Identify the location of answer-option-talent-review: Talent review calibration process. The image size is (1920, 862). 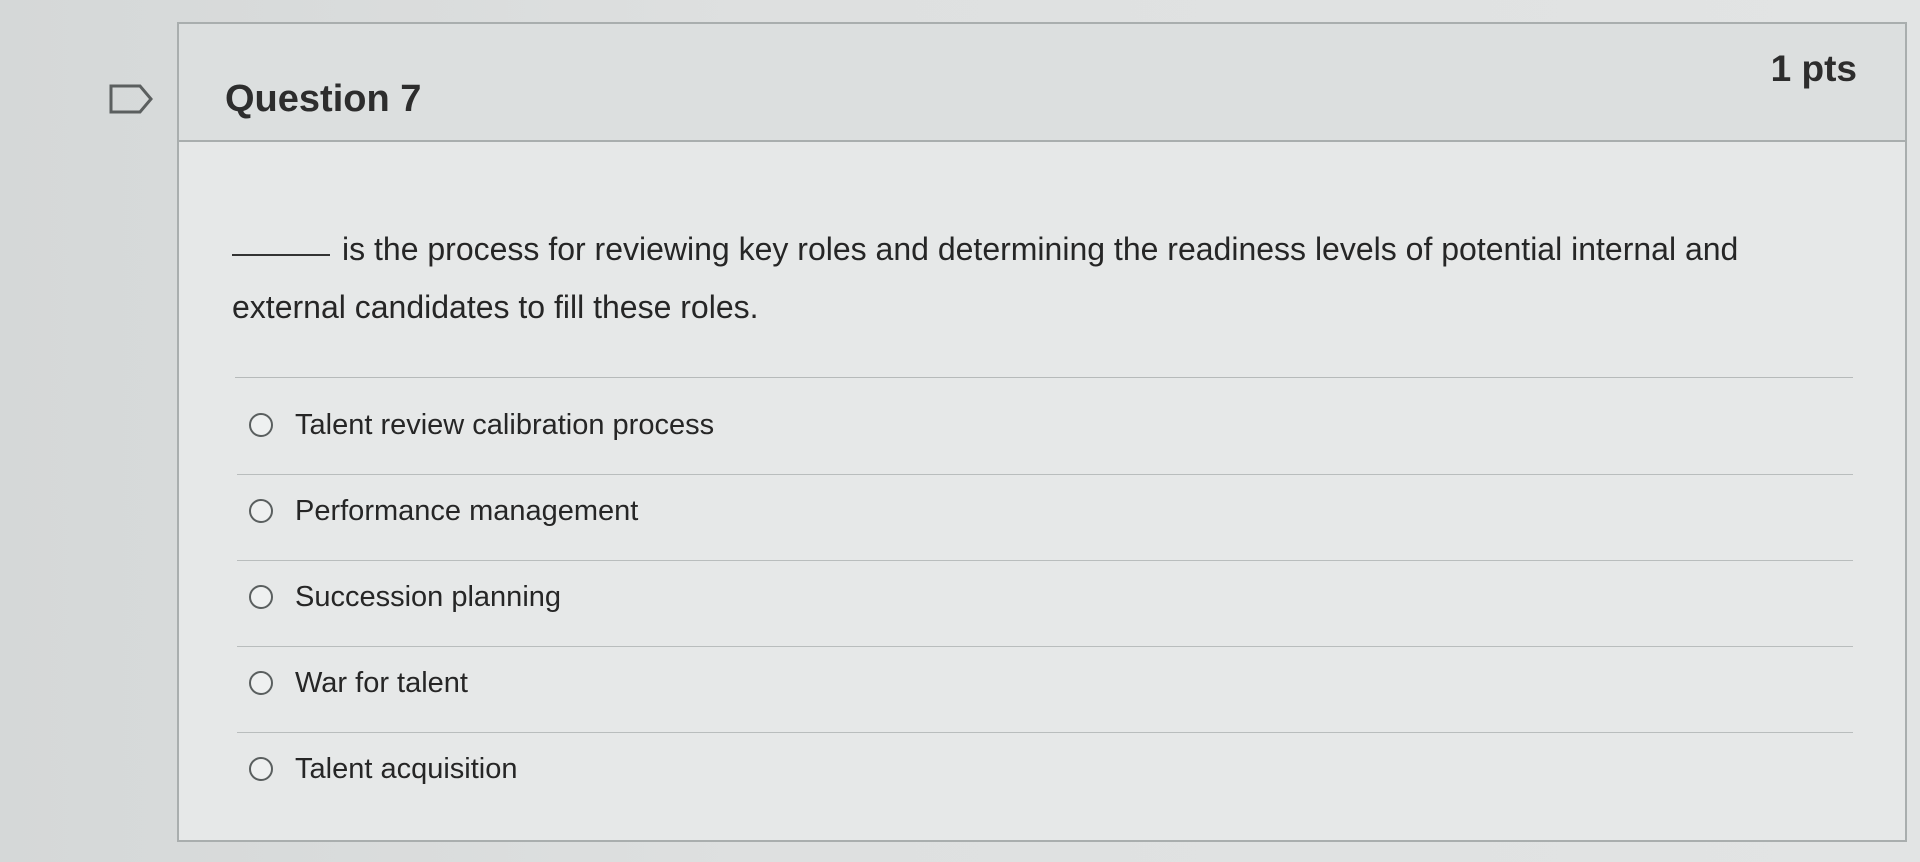
(1049, 425).